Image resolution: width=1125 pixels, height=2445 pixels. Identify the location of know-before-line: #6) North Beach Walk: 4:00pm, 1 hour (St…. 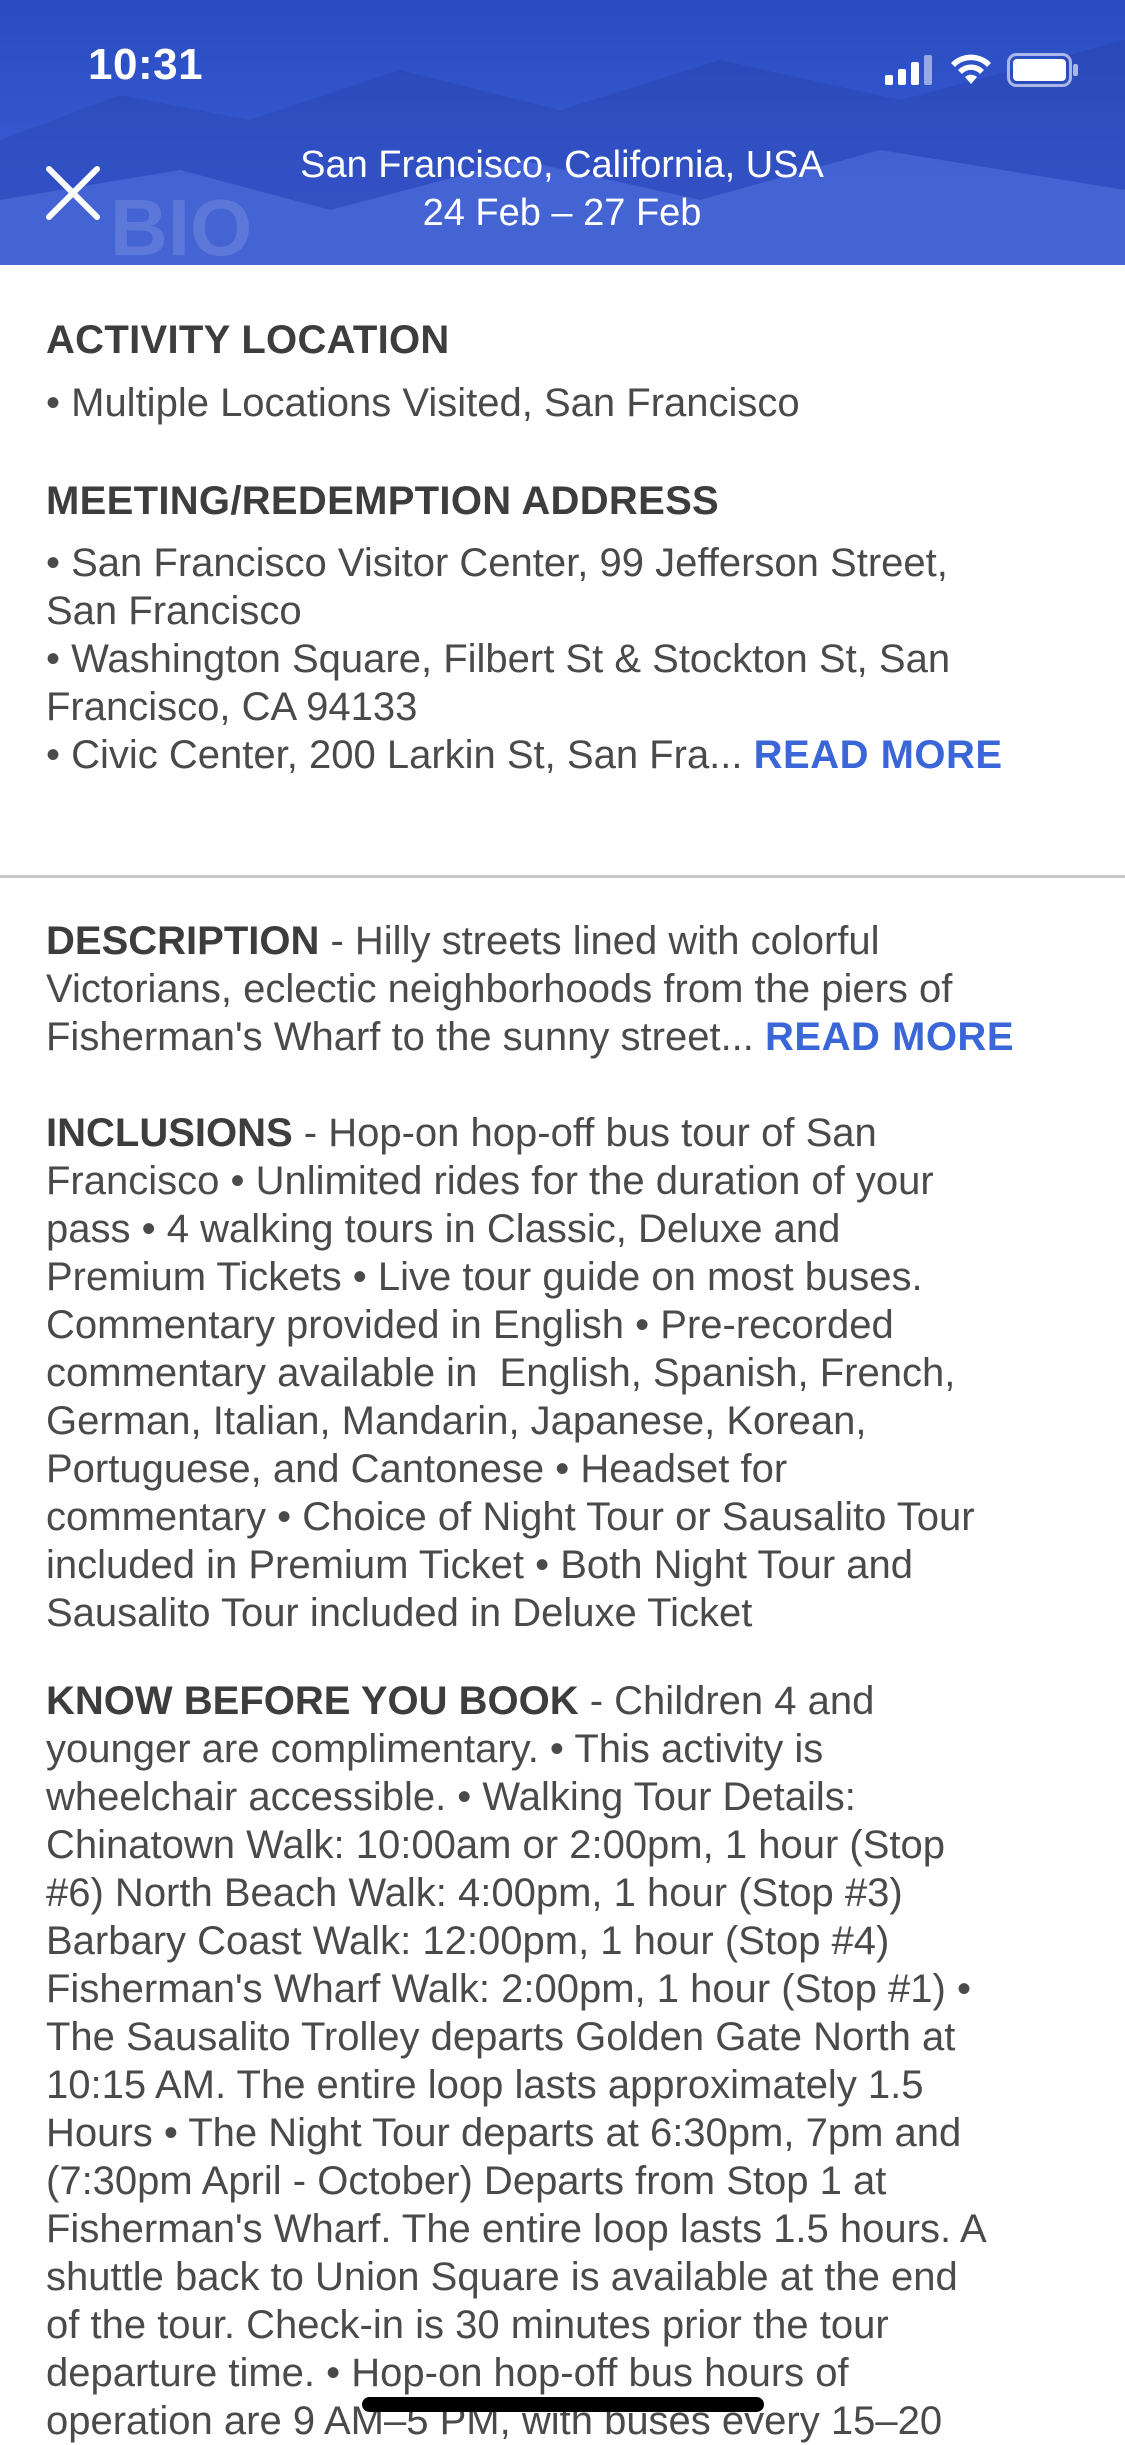
(474, 1893).